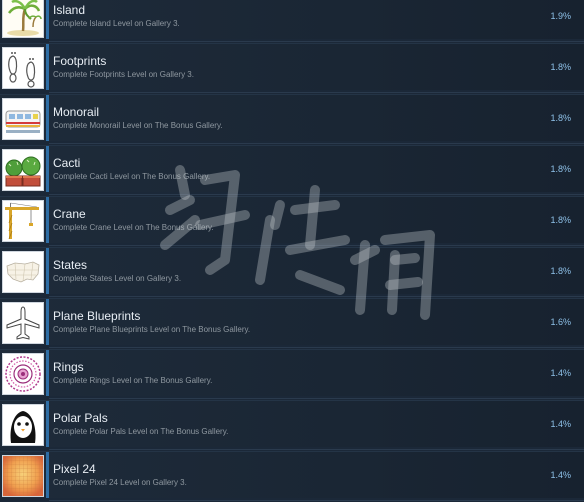  What do you see at coordinates (23, 170) in the screenshot?
I see `cacti-icon` at bounding box center [23, 170].